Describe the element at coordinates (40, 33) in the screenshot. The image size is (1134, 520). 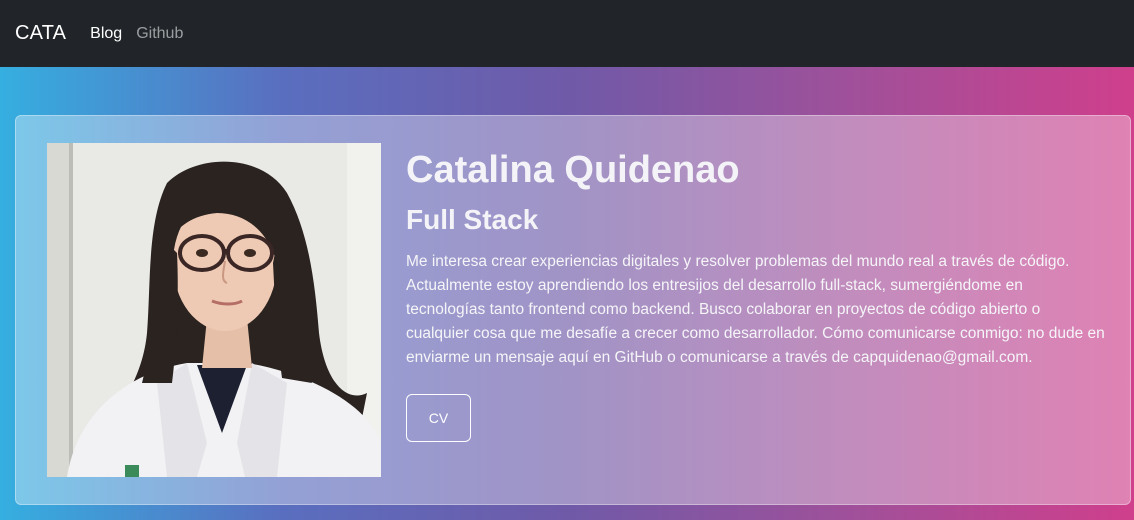
I see `brand-link: CATA` at that location.